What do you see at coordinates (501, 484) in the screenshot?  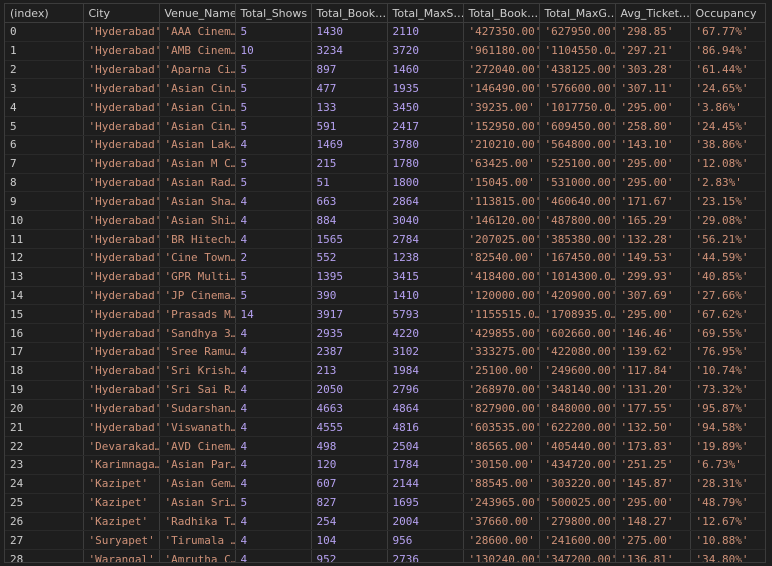 I see `table-cell: '88545.00'` at bounding box center [501, 484].